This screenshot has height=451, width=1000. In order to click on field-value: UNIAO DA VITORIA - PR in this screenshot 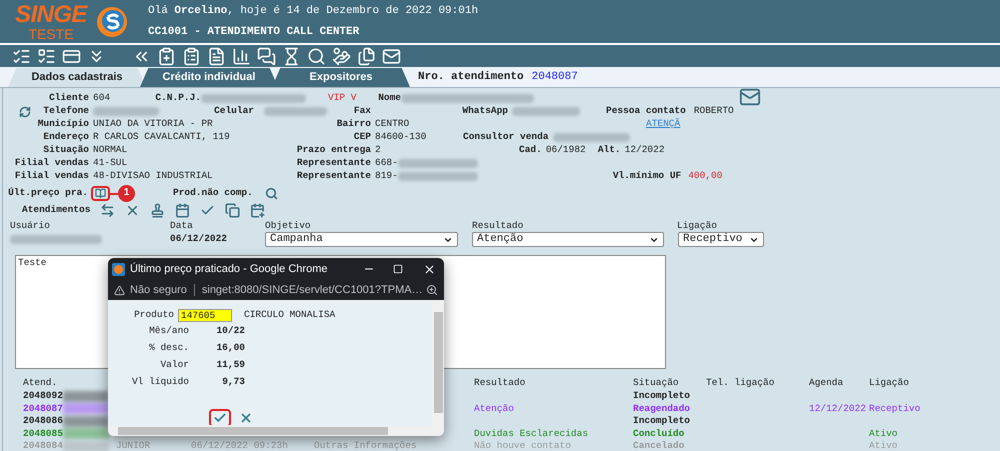, I will do `click(153, 124)`.